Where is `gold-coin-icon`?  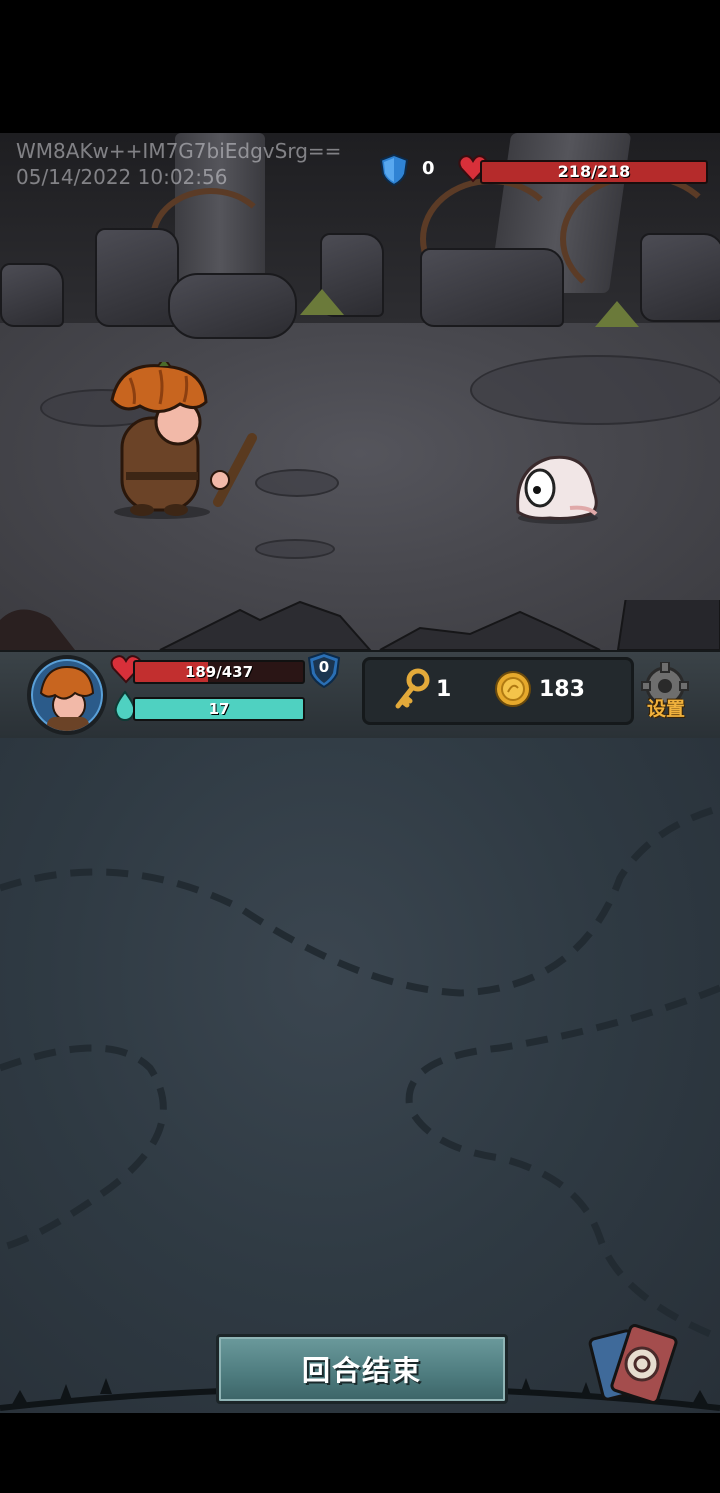
gold-coin-icon is located at coordinates (513, 689).